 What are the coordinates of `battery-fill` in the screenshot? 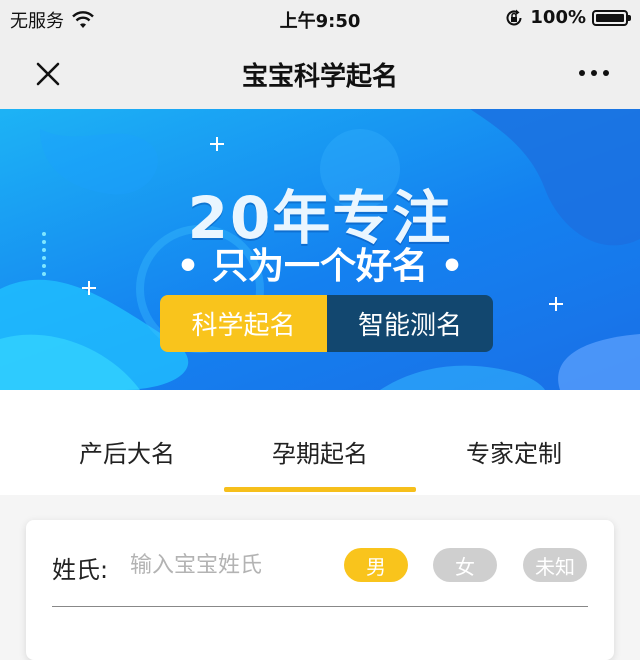 It's located at (610, 17).